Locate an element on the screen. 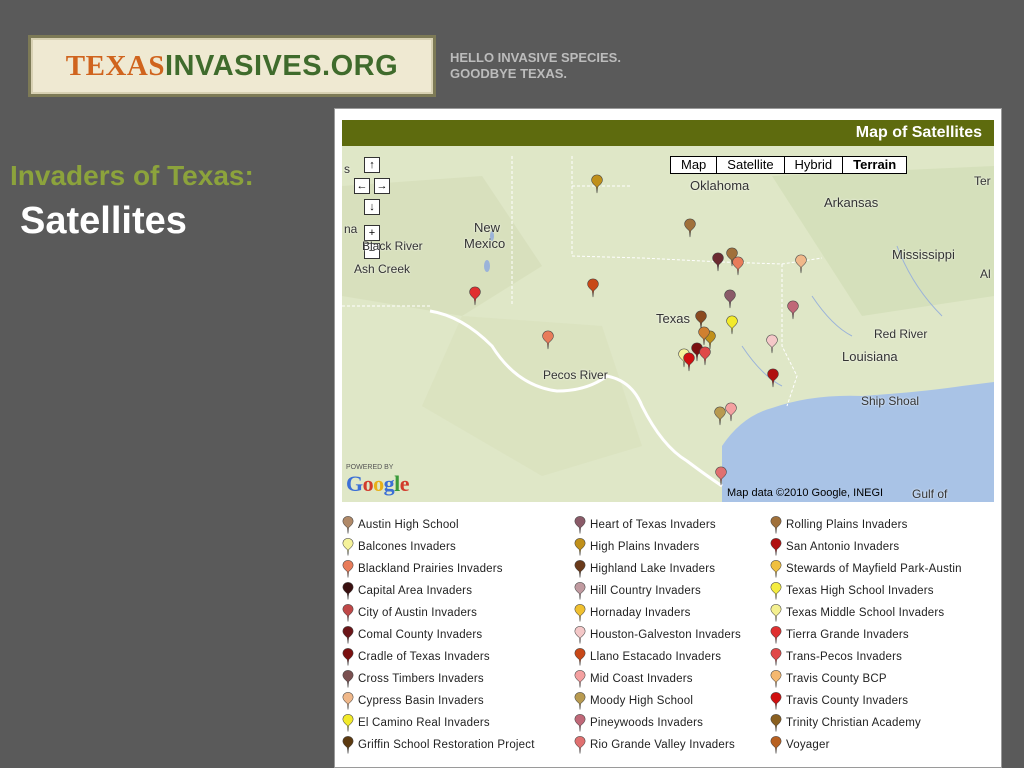  legend-item-label: San Antonio Invaders is located at coordinates (843, 547).